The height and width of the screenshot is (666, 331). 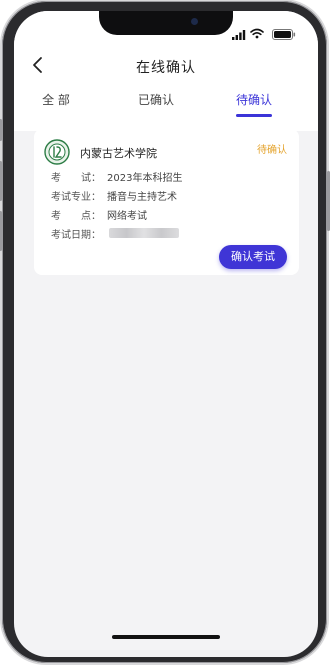 I want to click on page-title: 在线确认, so click(x=166, y=68).